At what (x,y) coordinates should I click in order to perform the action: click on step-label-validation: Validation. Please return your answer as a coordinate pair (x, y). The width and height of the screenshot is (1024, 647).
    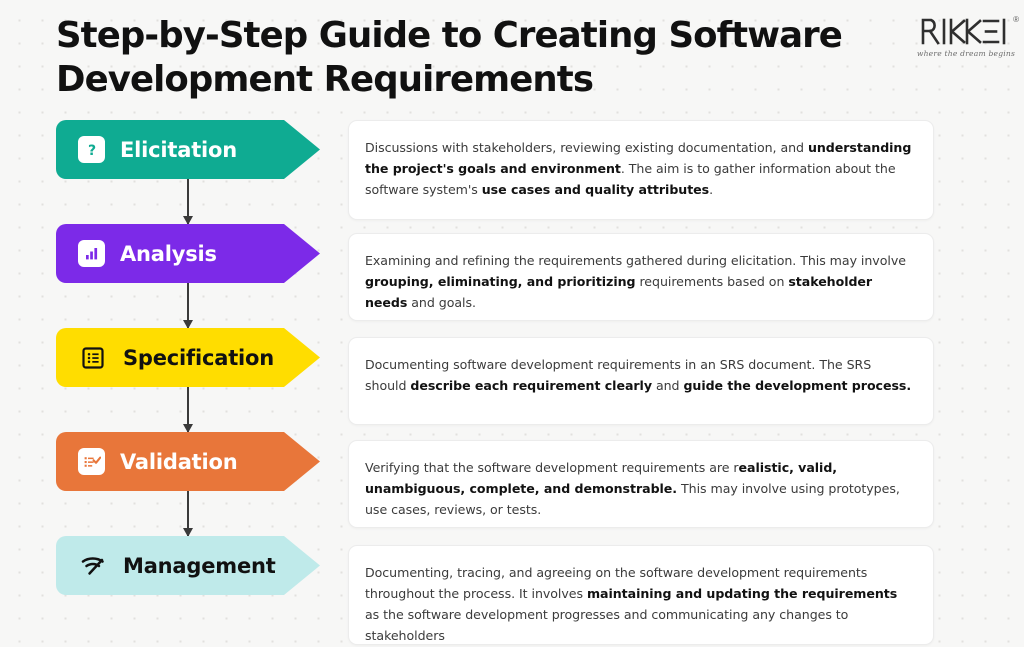
    Looking at the image, I should click on (179, 461).